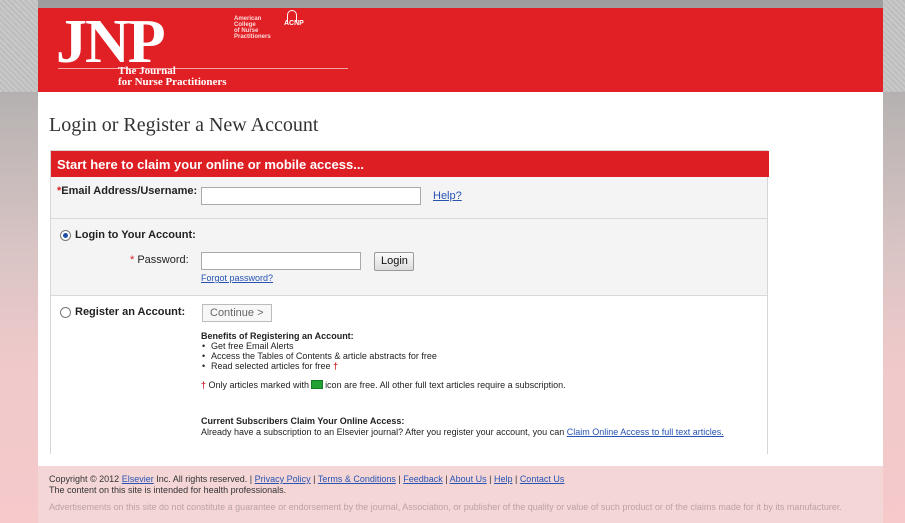 Image resolution: width=905 pixels, height=523 pixels. I want to click on email-label: *Email Address/Username:, so click(127, 191).